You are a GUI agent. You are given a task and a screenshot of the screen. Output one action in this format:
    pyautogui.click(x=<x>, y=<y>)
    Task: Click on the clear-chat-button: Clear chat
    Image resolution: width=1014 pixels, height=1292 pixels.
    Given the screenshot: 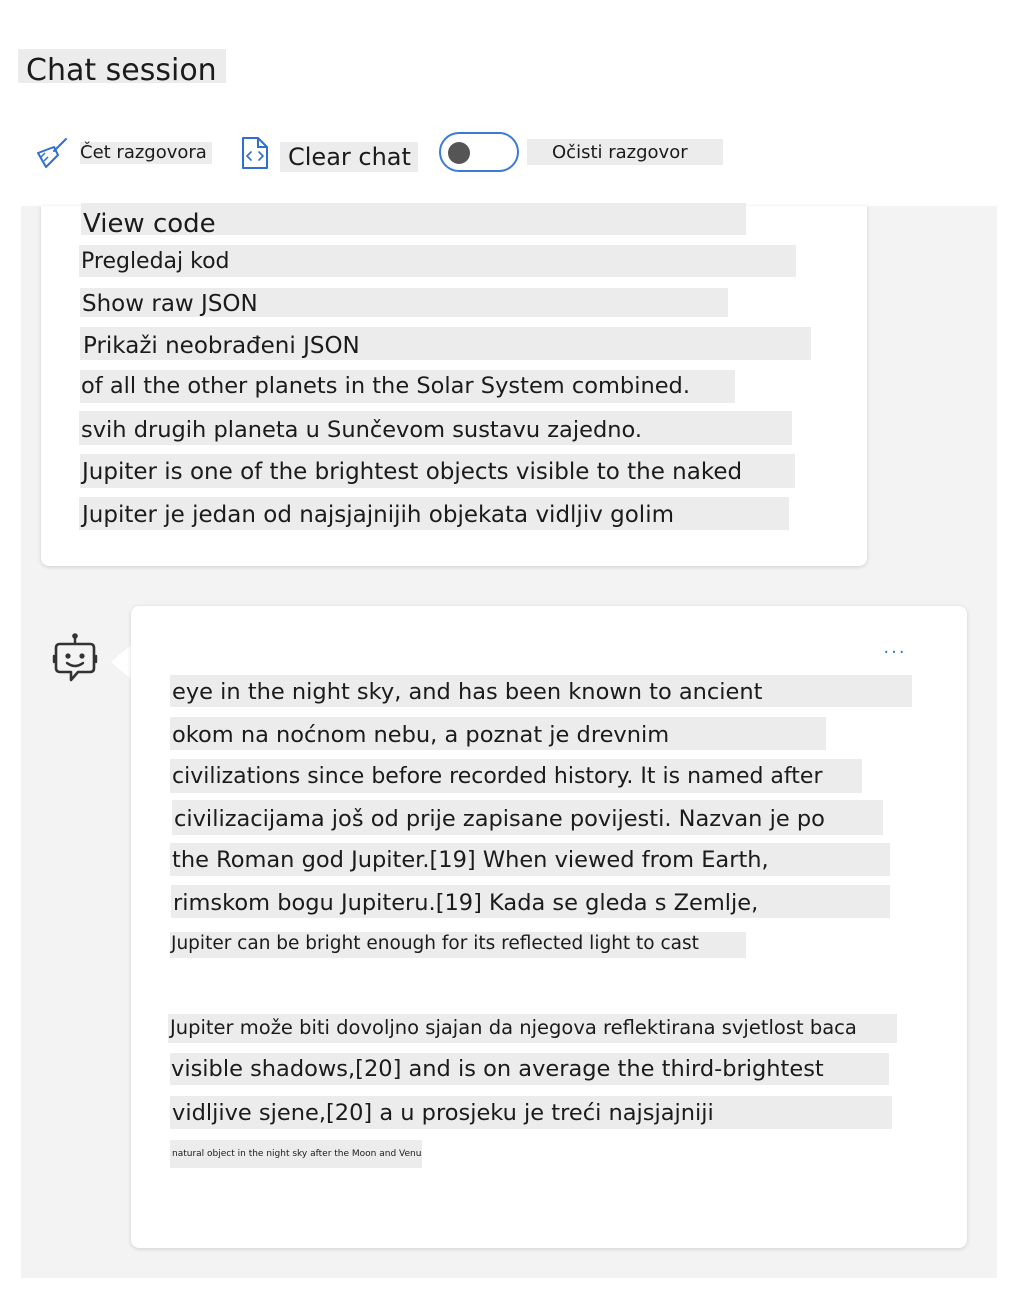 What is the action you would take?
    pyautogui.click(x=349, y=157)
    